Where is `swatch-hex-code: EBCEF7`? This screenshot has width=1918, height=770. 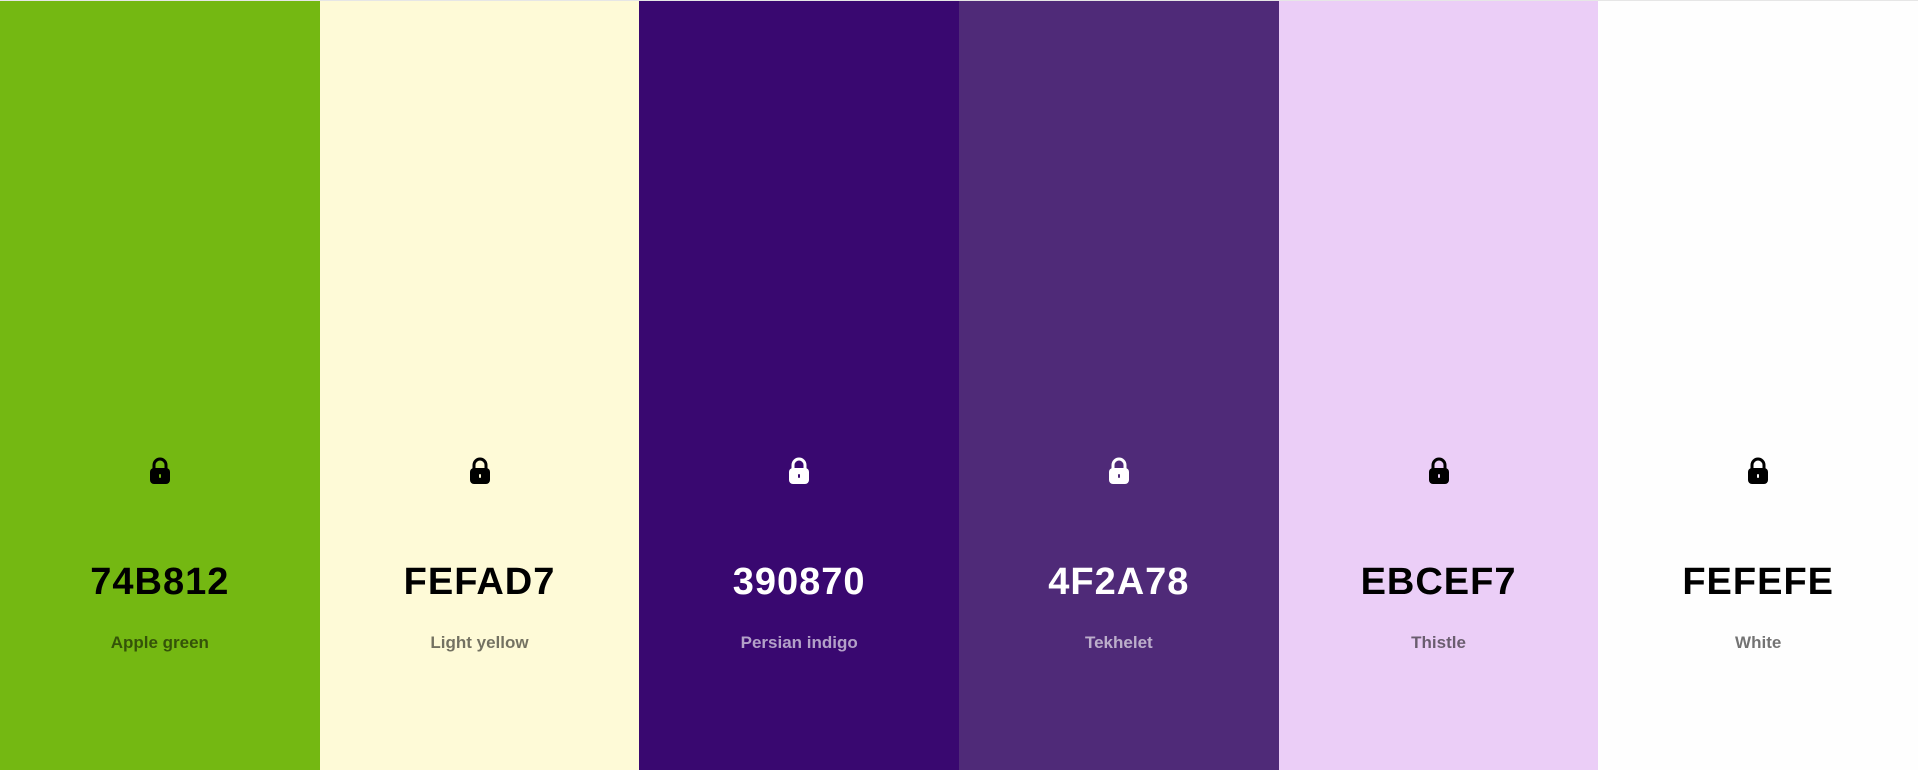 swatch-hex-code: EBCEF7 is located at coordinates (1439, 582).